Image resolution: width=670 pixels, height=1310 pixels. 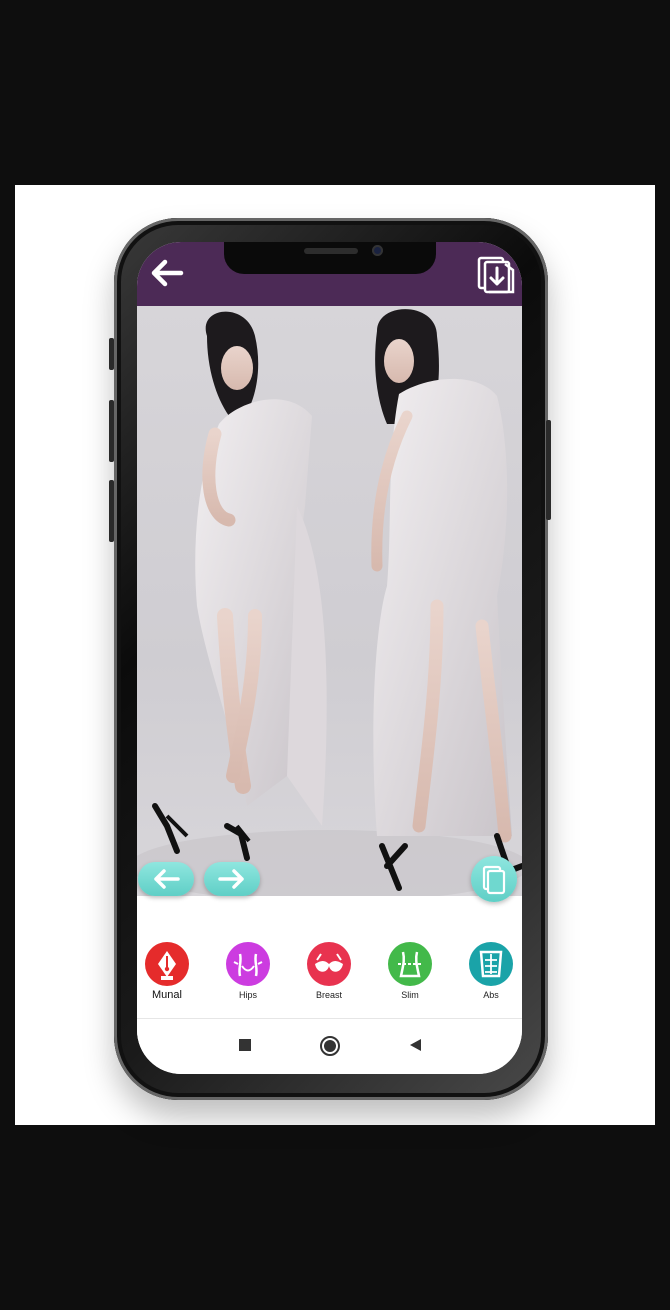 I want to click on torso-icon, so click(x=491, y=964).